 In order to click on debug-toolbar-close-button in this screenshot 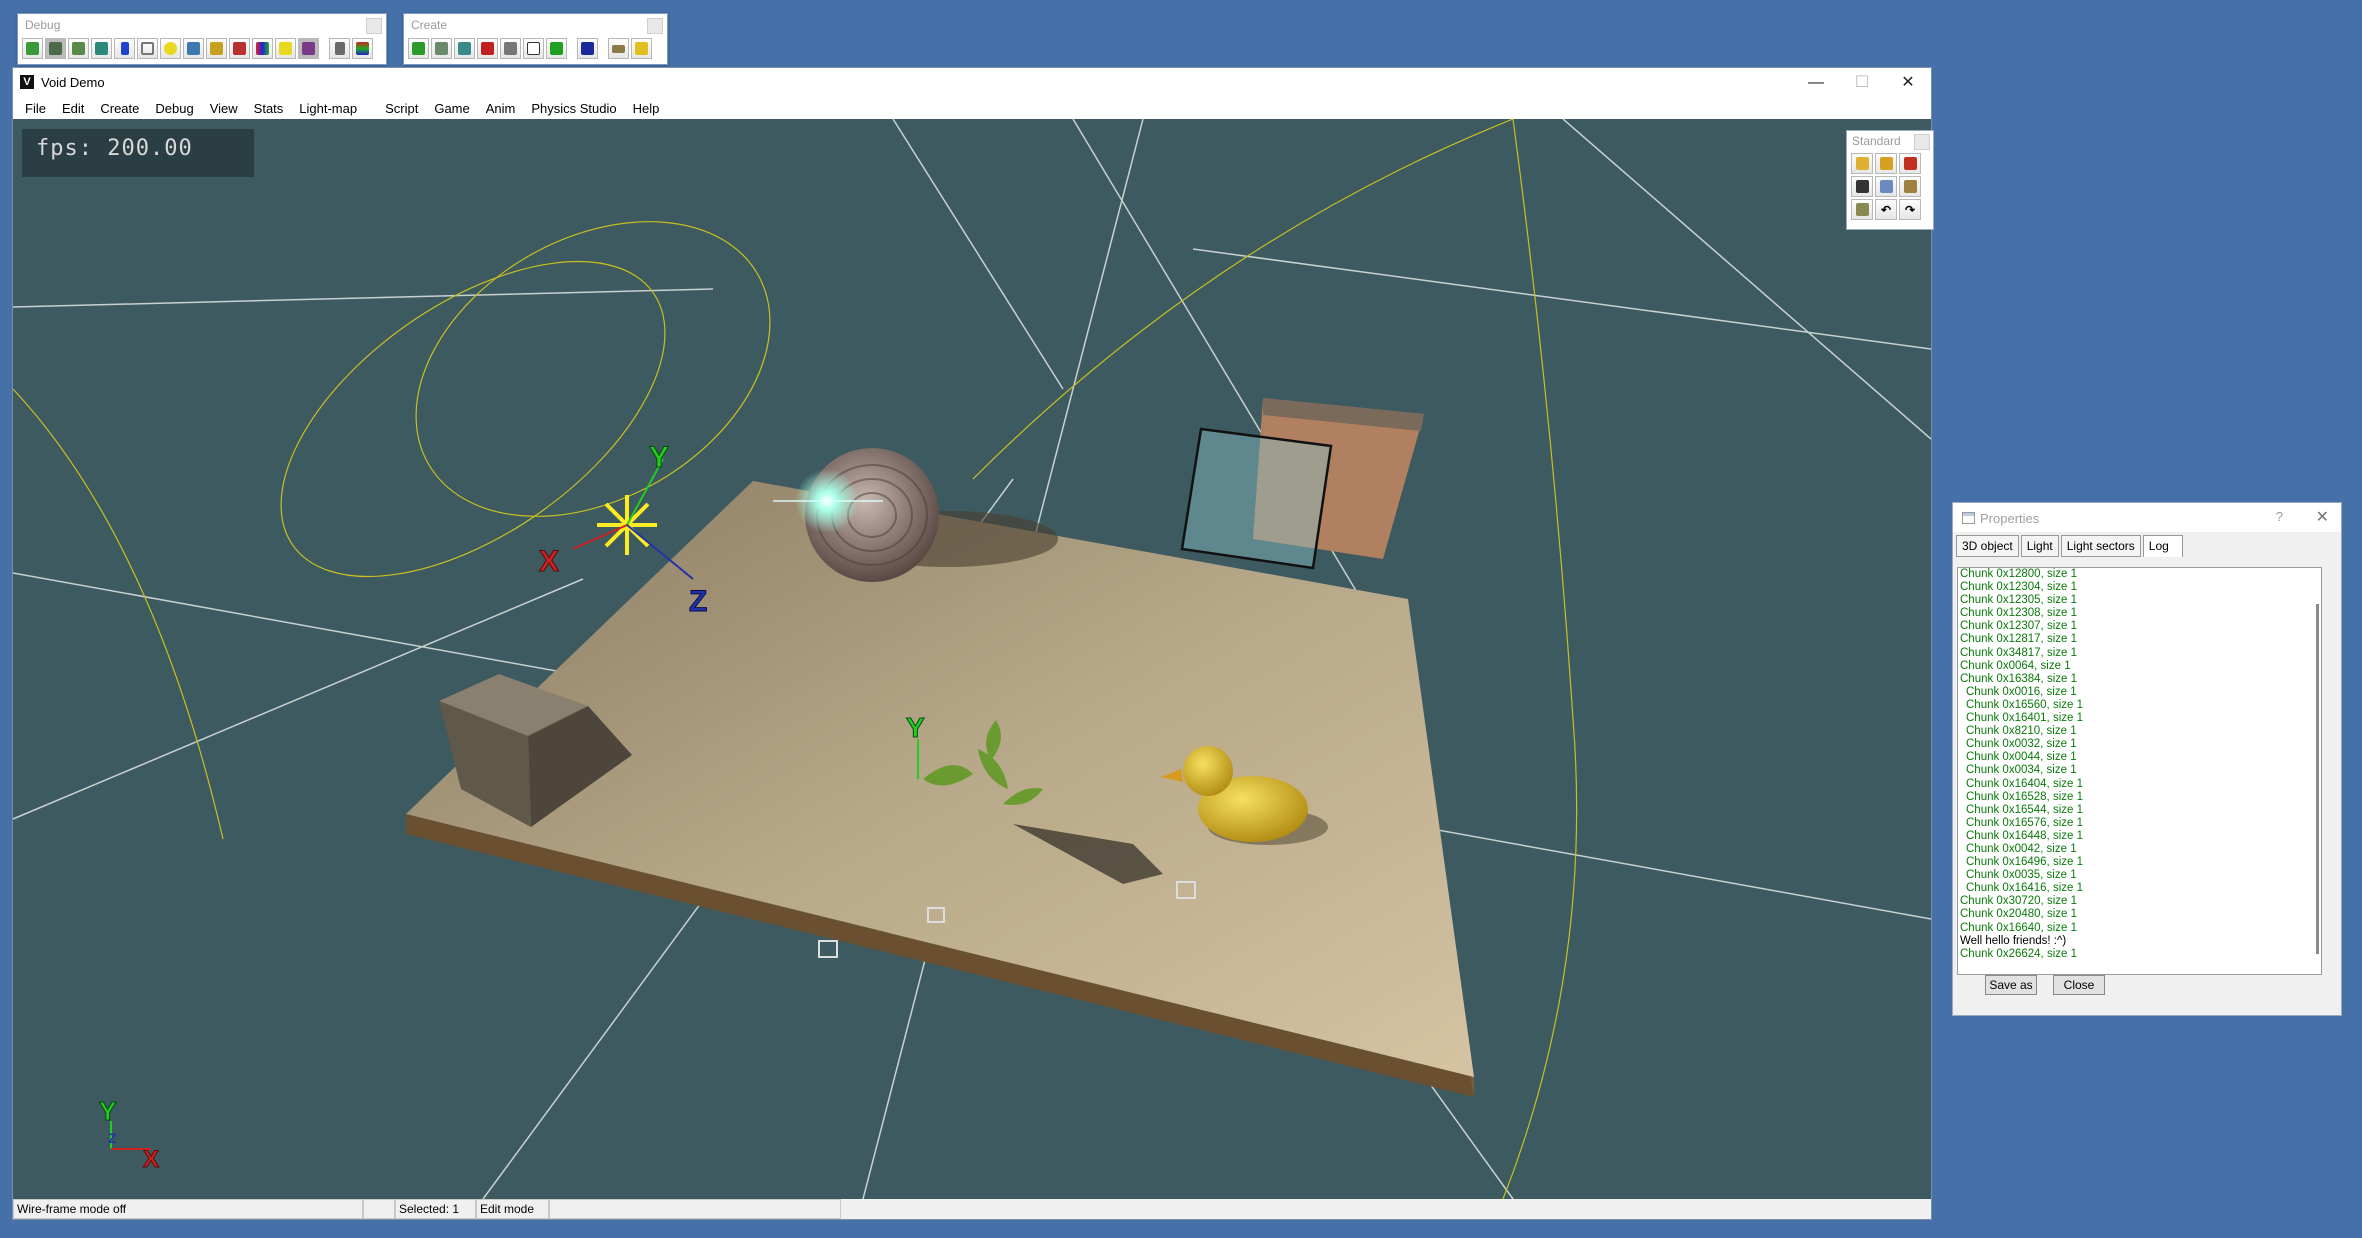, I will do `click(374, 26)`.